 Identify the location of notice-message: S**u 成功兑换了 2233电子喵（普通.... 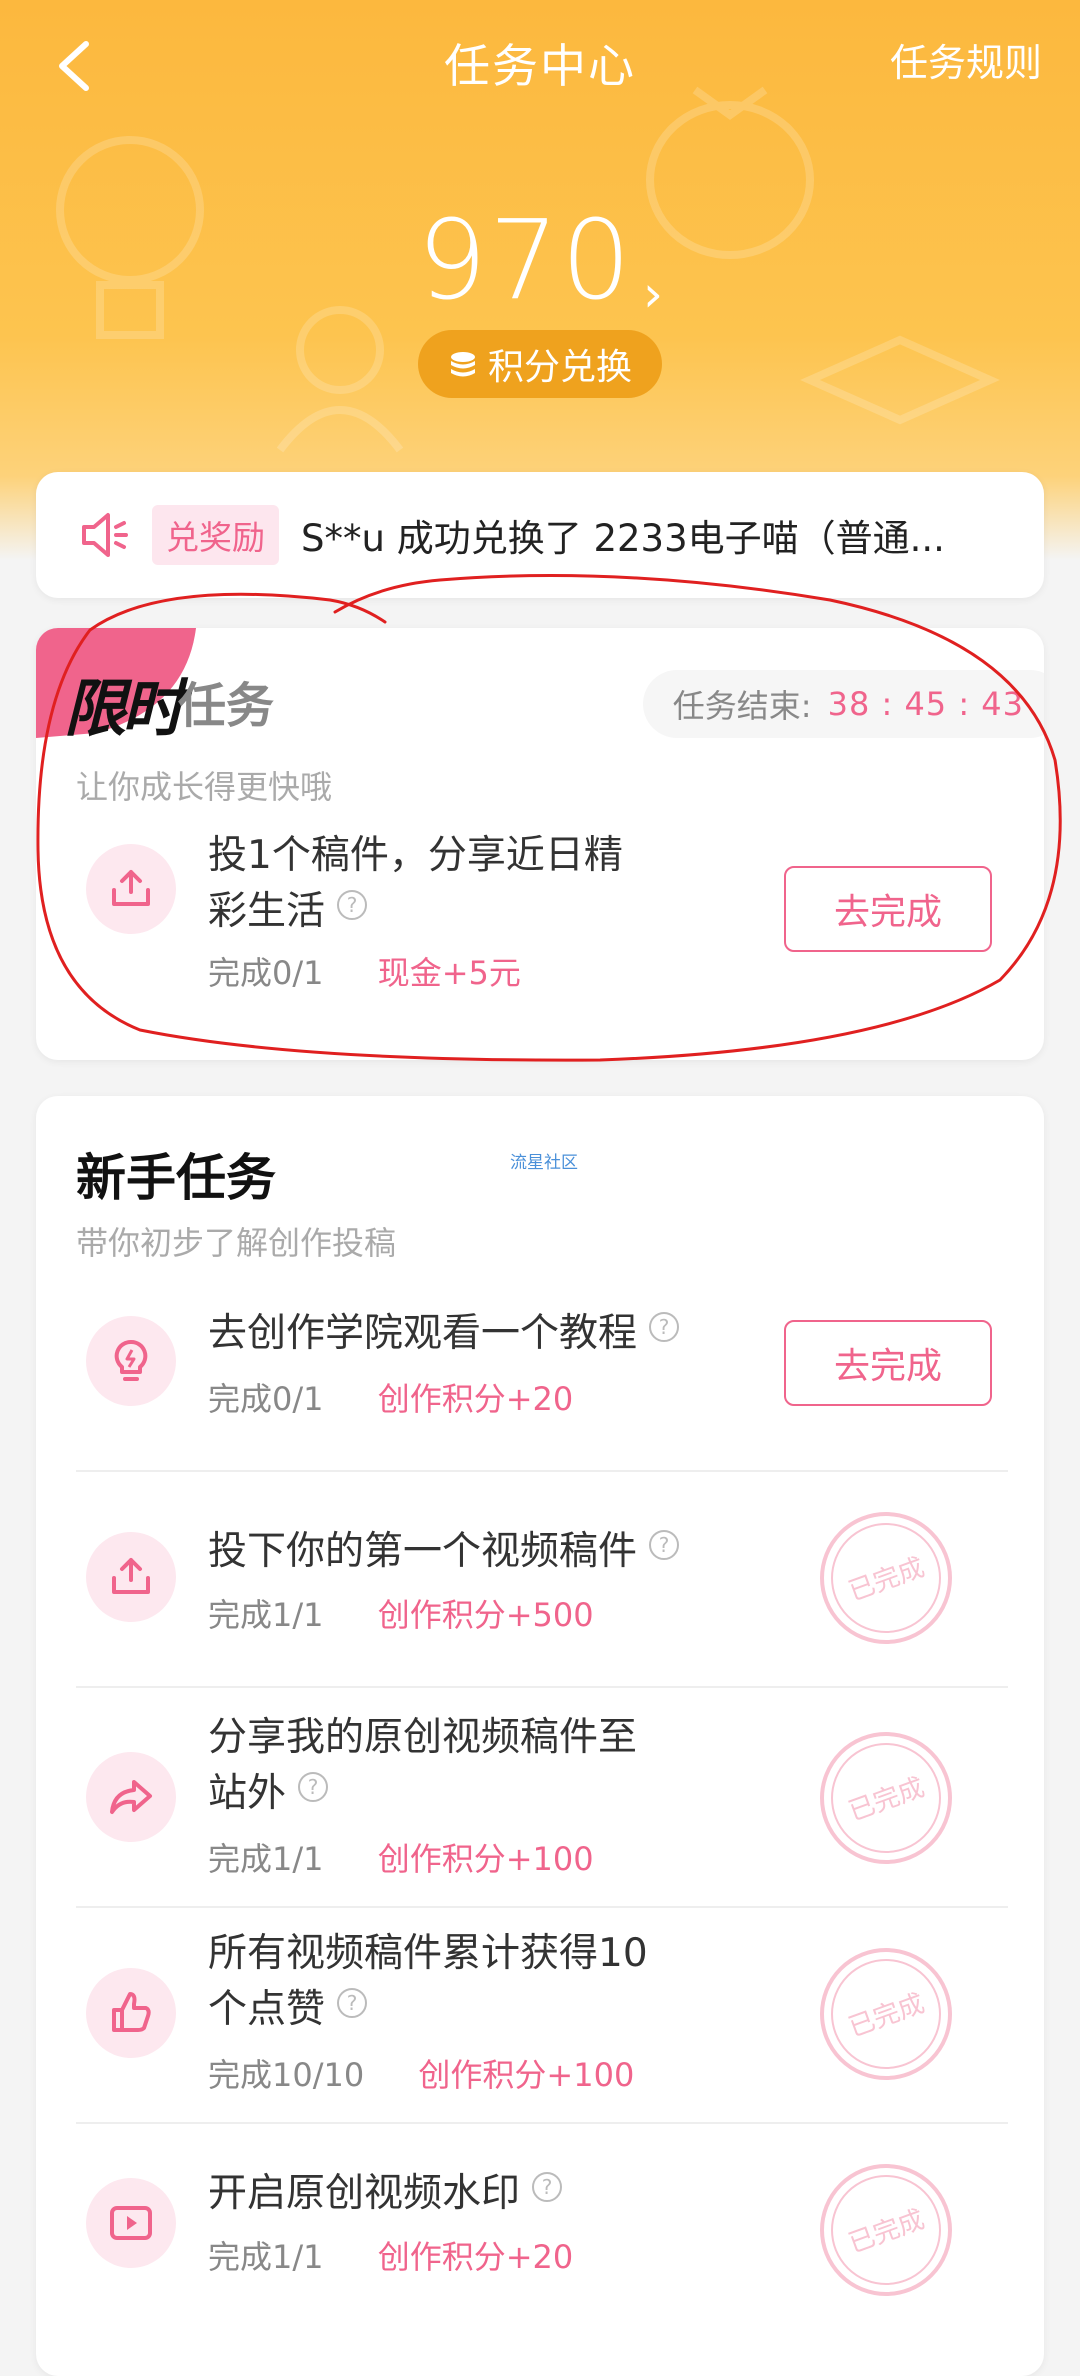
(623, 538).